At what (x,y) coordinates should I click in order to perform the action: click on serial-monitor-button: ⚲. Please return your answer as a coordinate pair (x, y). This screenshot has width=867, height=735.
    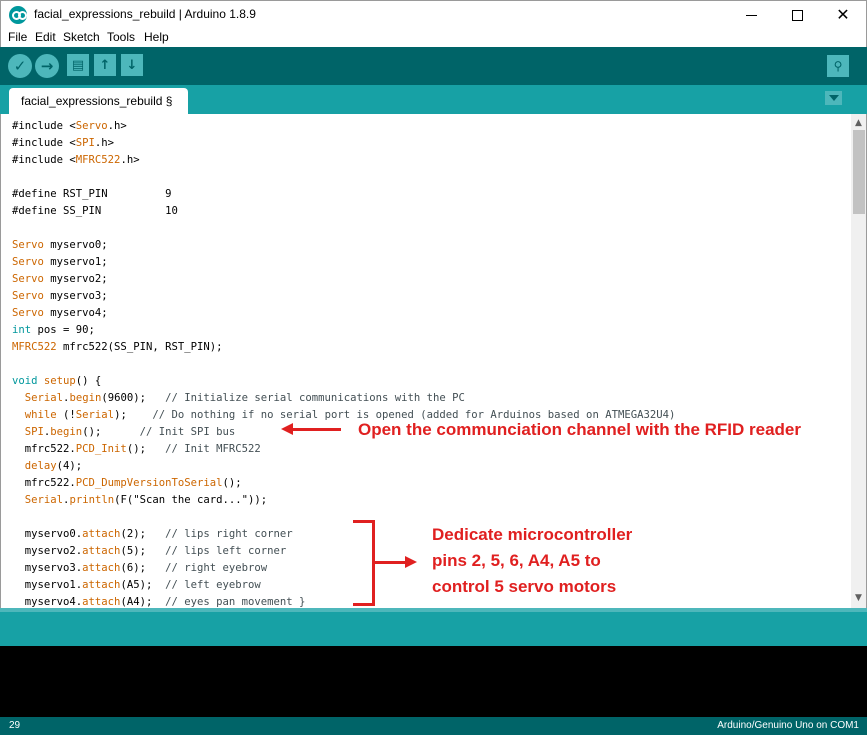
    Looking at the image, I should click on (838, 66).